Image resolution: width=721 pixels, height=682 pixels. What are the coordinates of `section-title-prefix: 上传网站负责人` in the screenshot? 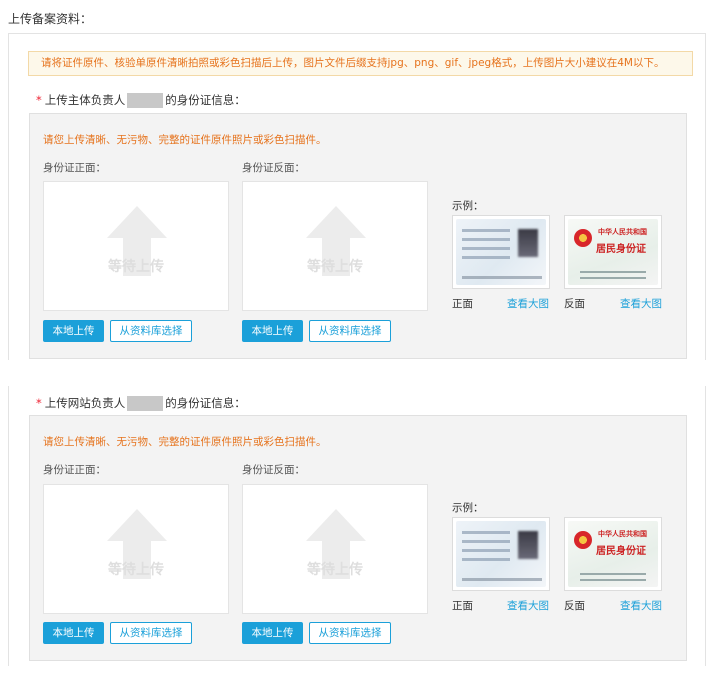 It's located at (85, 403).